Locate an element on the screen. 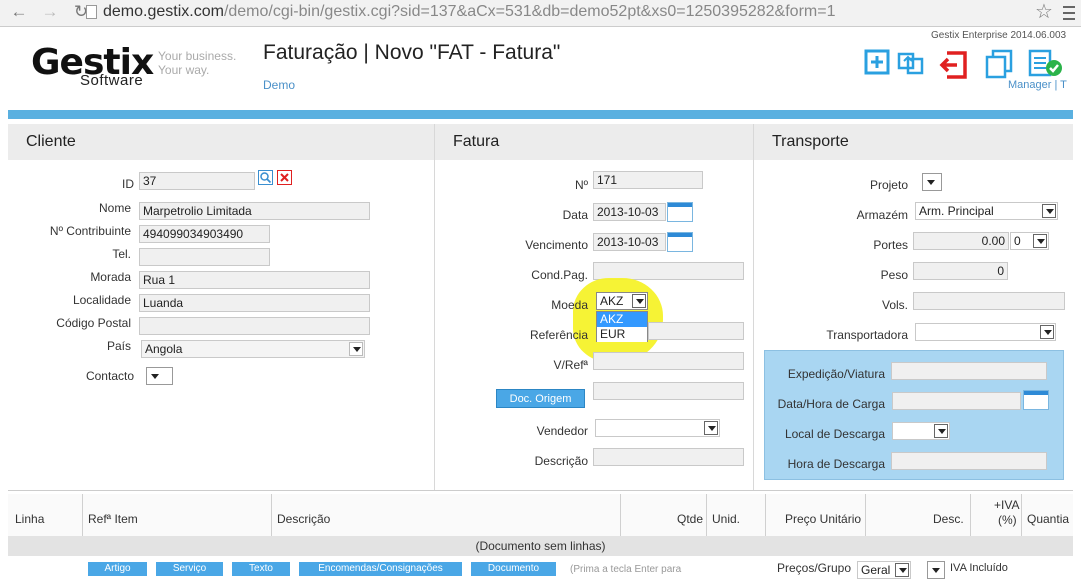 This screenshot has width=1081, height=579. data-carga-label: Data/Hora de Carga is located at coordinates (831, 404).